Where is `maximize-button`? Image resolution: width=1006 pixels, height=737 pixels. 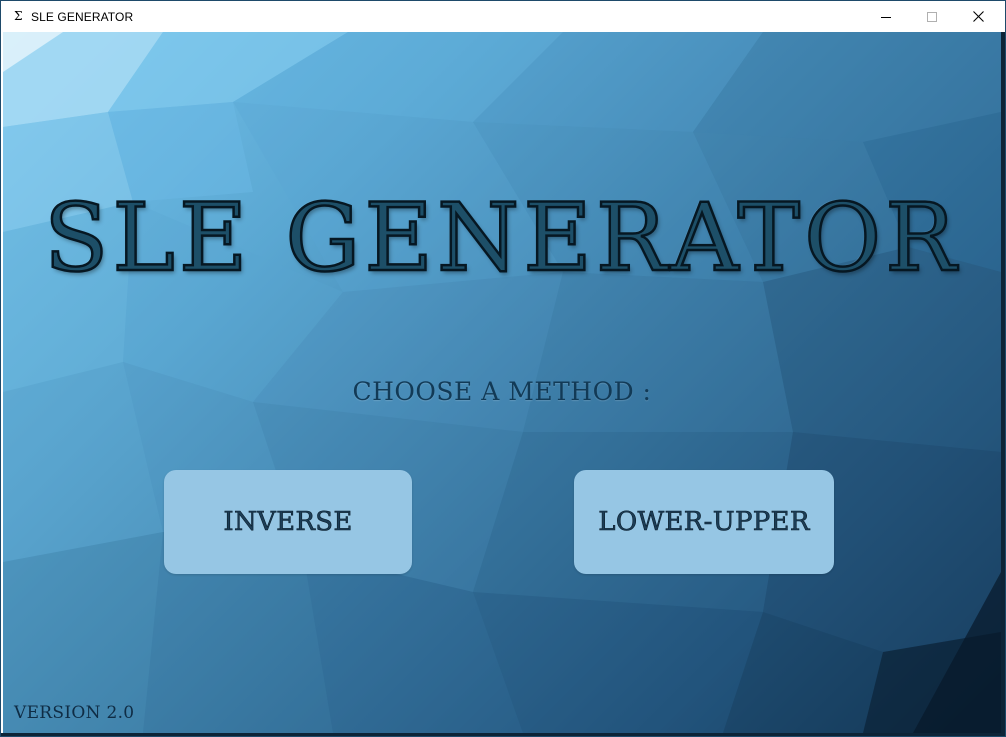 maximize-button is located at coordinates (932, 16).